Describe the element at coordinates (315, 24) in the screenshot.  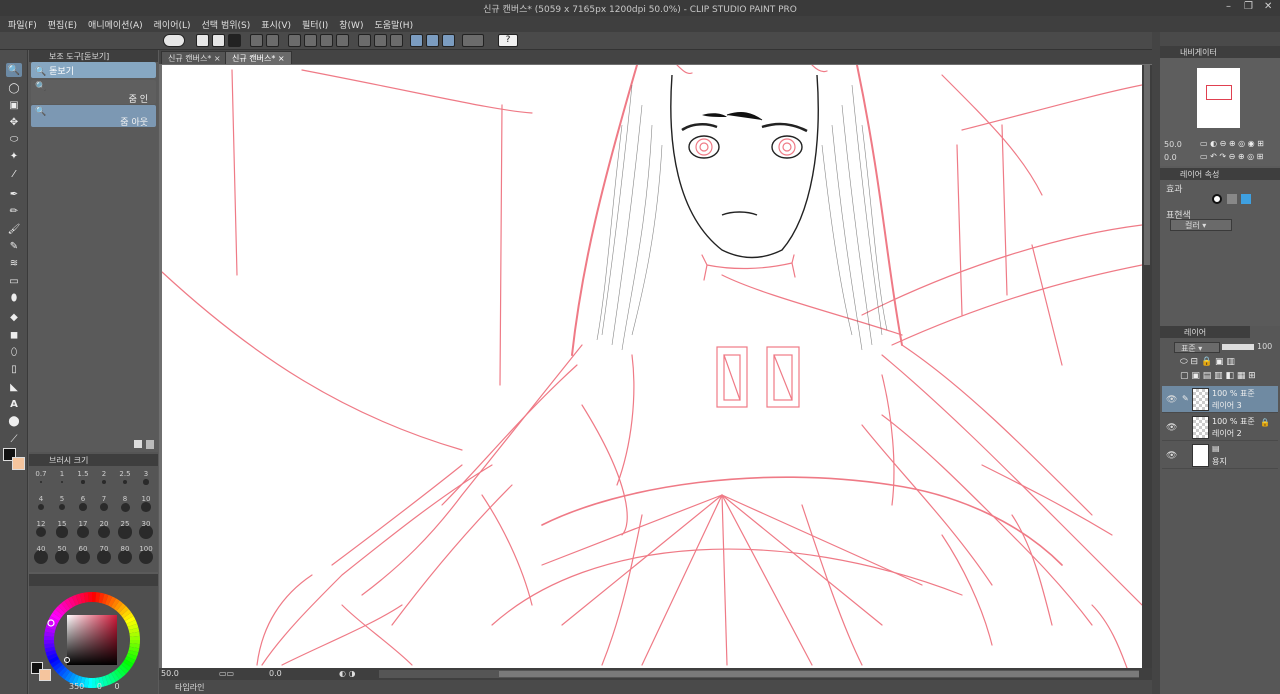
I see `menu-filter: 필터(I)` at that location.